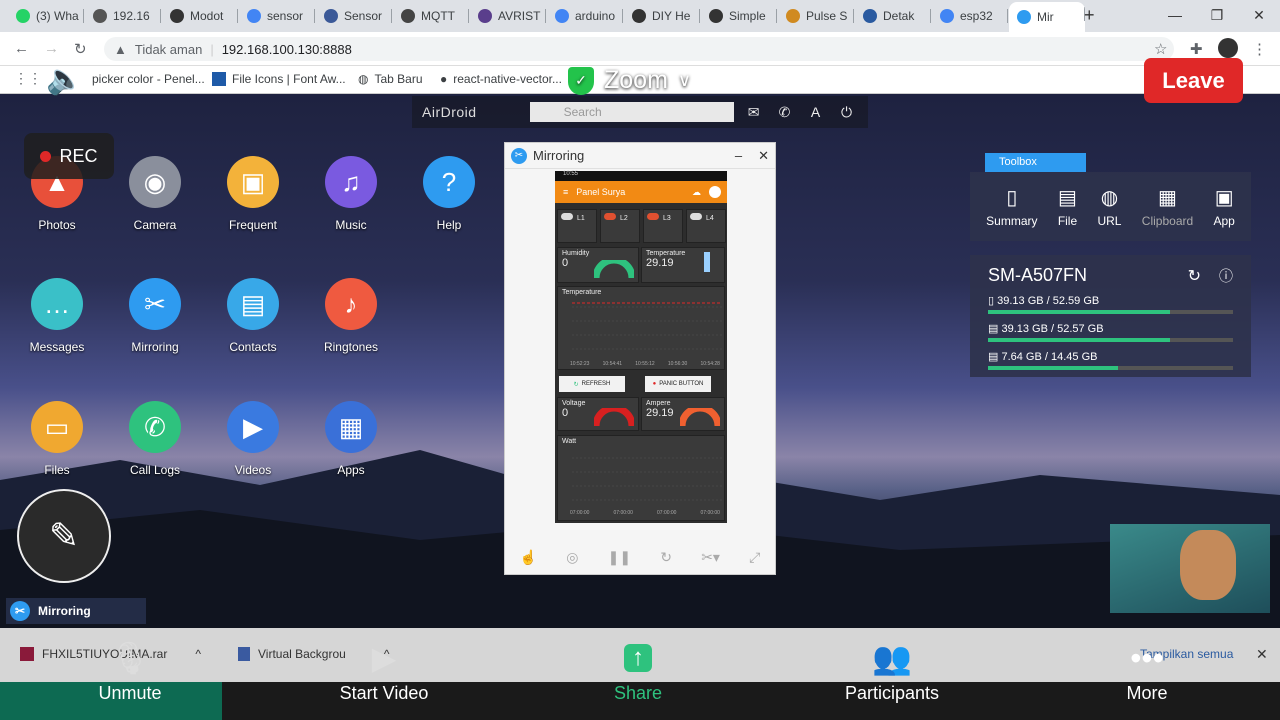 The image size is (1280, 720). What do you see at coordinates (592, 384) in the screenshot?
I see `refresh-button: ↻ REFRESH` at bounding box center [592, 384].